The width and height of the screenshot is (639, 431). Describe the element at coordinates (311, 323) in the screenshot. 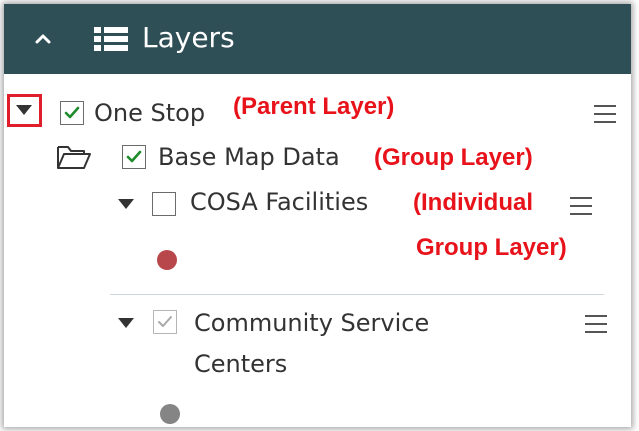

I see `community-service-centers-label: Community Service` at that location.